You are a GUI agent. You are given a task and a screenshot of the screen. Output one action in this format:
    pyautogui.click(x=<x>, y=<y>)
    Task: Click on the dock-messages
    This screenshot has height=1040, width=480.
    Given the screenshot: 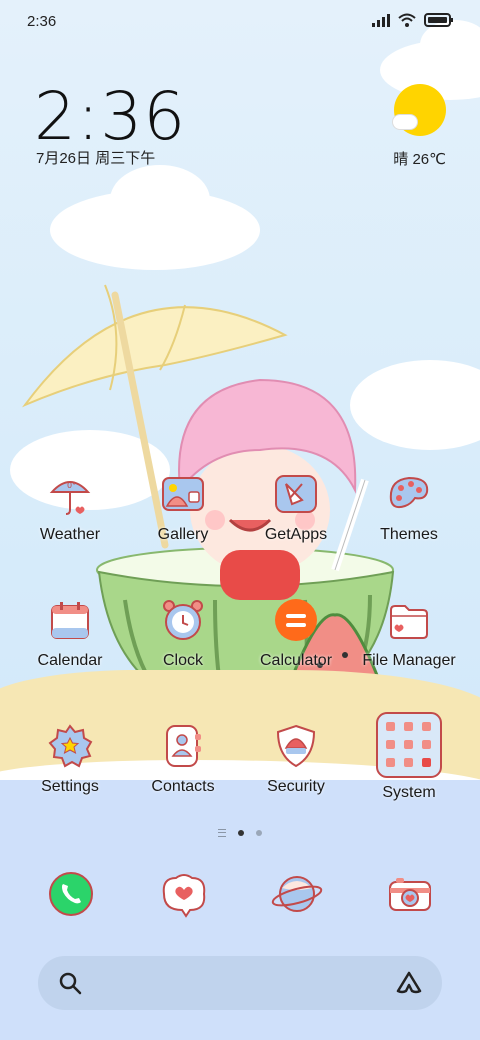 What is the action you would take?
    pyautogui.click(x=184, y=894)
    